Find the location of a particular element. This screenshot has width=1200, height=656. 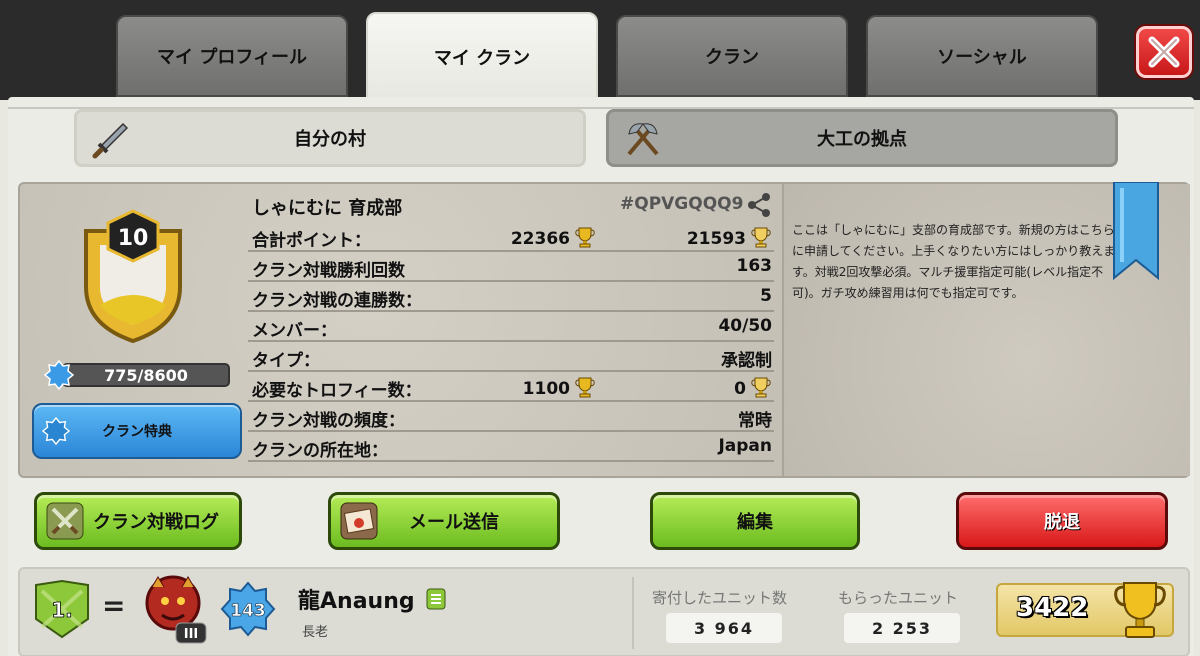

clan-name: しゃにむに 育成部 is located at coordinates (327, 208).